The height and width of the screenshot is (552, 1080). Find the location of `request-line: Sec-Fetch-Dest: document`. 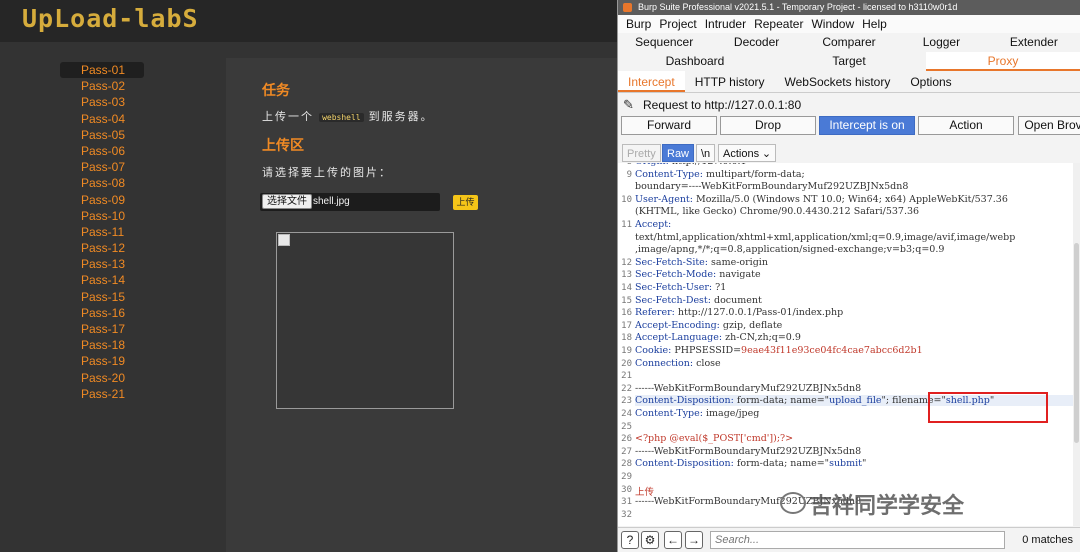

request-line: Sec-Fetch-Dest: document is located at coordinates (698, 300).